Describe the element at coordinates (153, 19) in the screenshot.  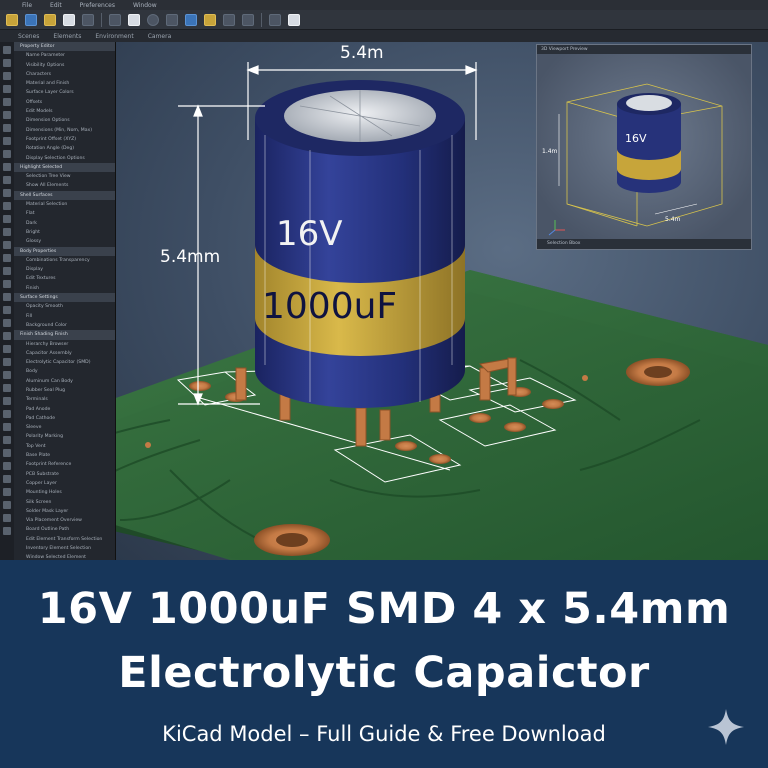
I see `refresh-icon` at that location.